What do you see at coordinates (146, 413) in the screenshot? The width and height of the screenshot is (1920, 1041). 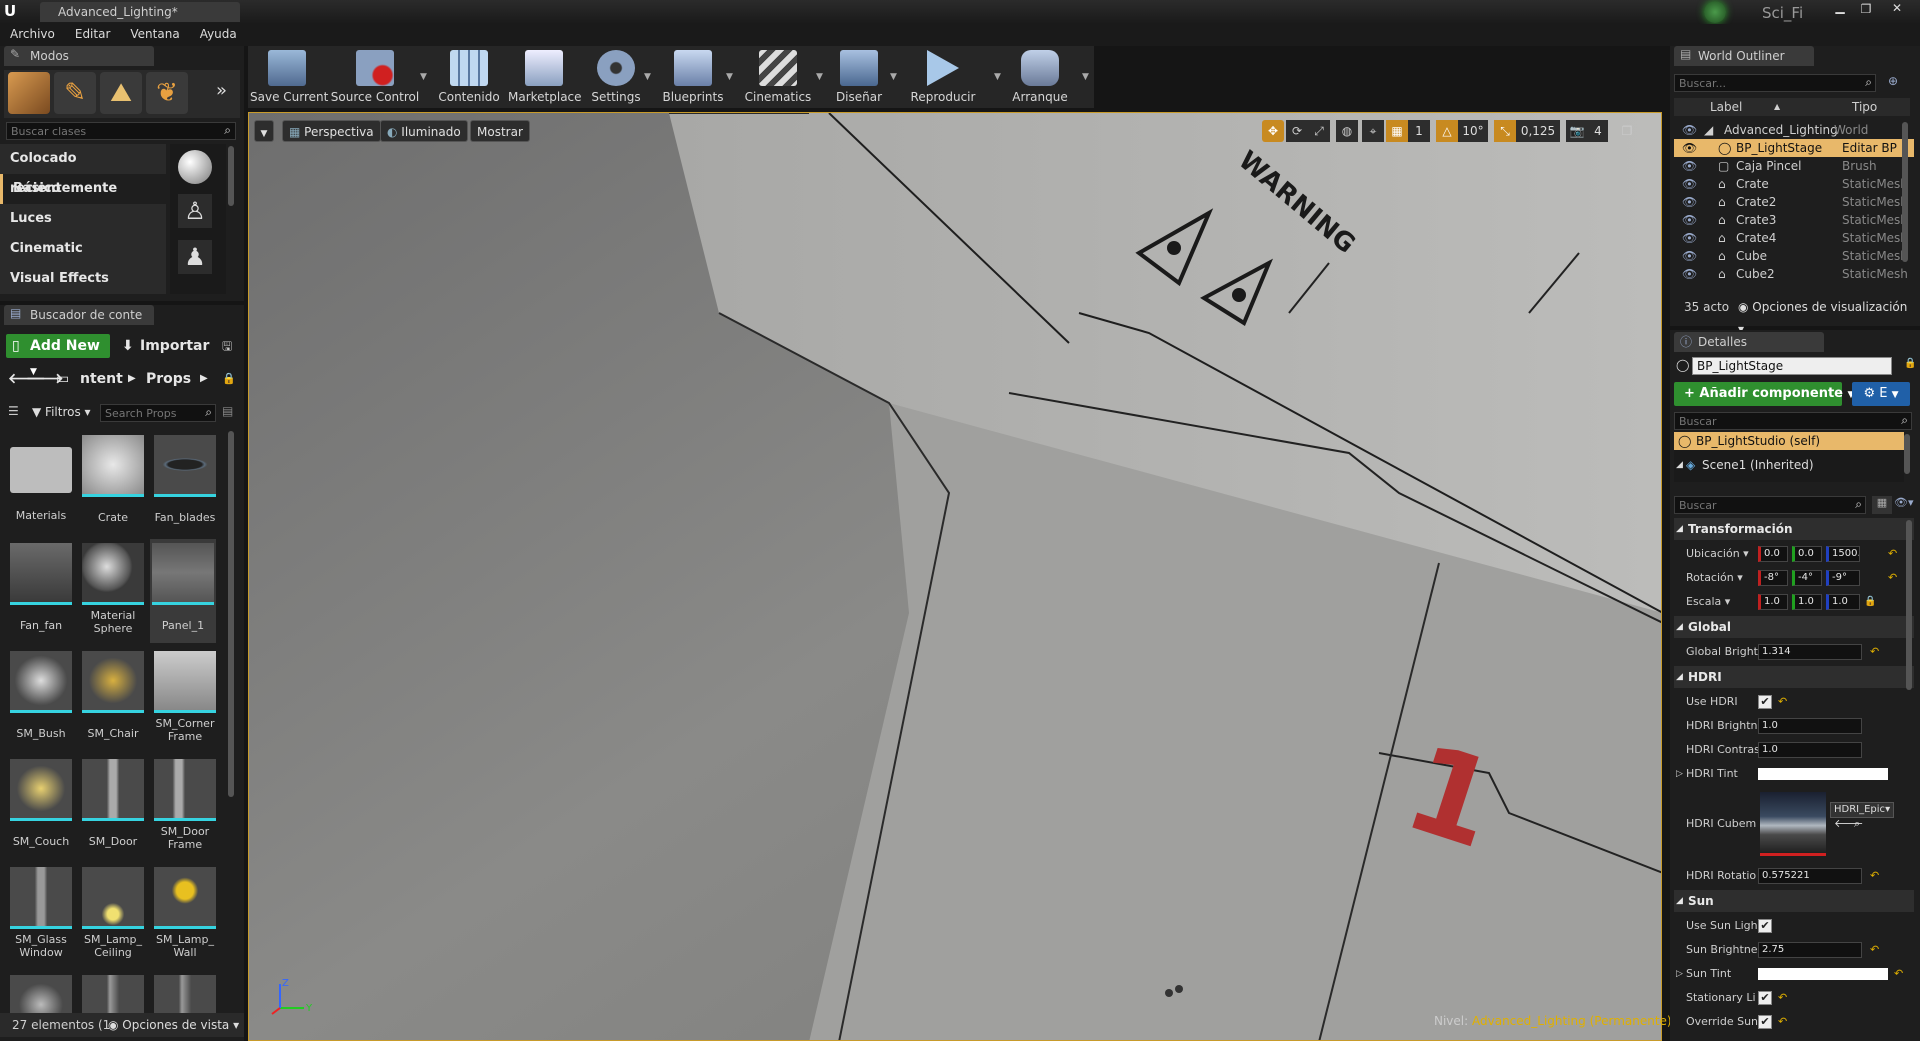 I see `asset-search-input` at bounding box center [146, 413].